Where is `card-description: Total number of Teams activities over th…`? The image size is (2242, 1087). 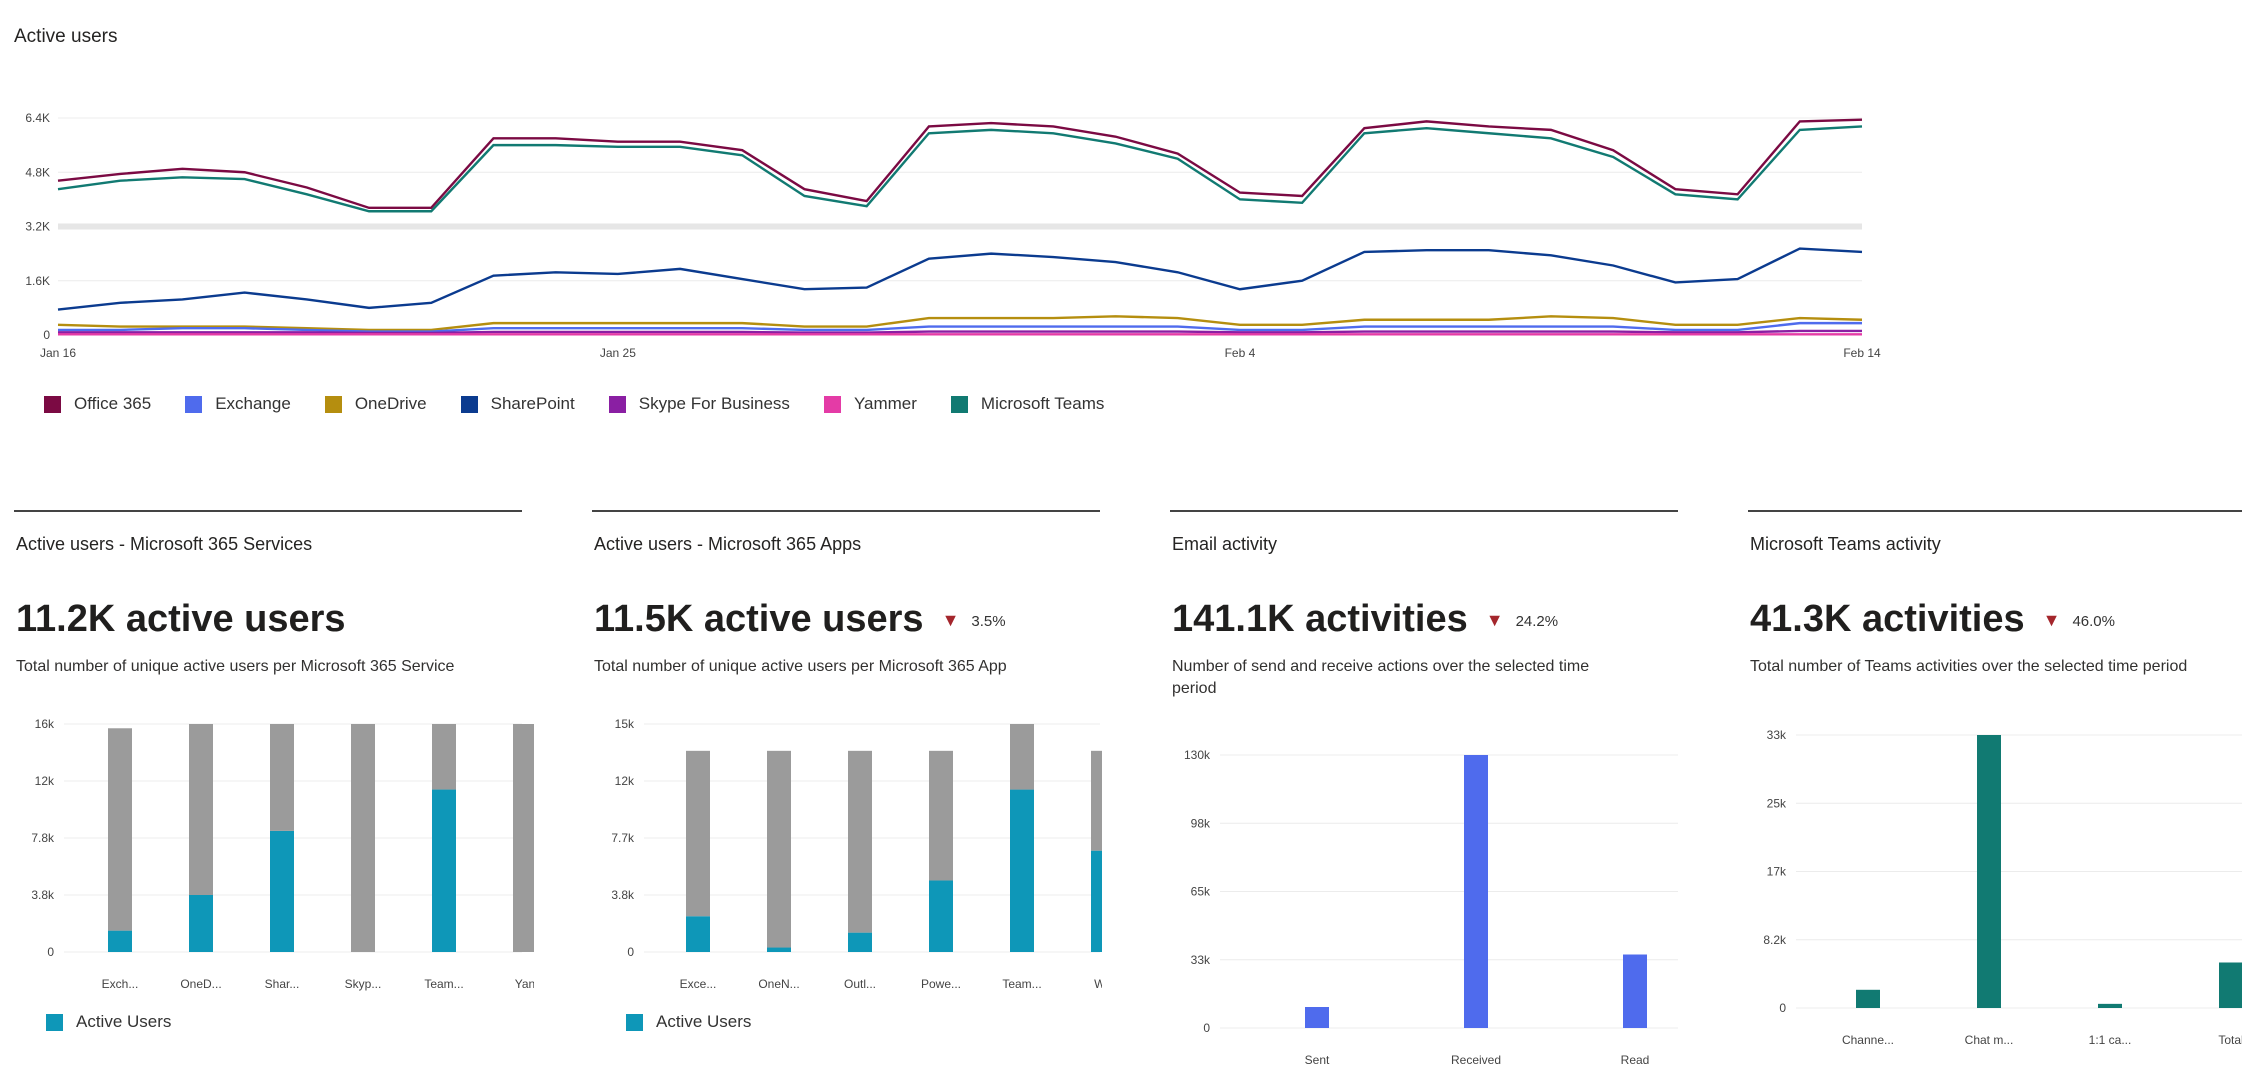 card-description: Total number of Teams activities over th… is located at coordinates (1968, 667).